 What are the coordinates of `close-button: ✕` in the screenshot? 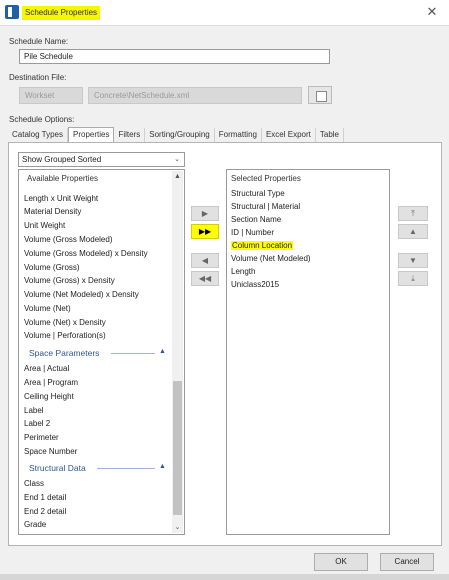 It's located at (432, 12).